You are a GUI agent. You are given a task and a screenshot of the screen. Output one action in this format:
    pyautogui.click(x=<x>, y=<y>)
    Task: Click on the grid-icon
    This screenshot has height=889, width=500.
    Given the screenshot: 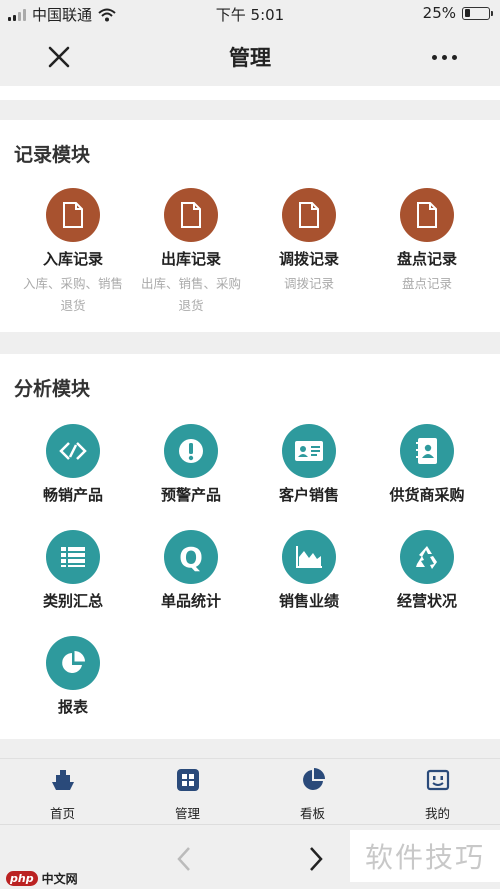 What is the action you would take?
    pyautogui.click(x=188, y=780)
    